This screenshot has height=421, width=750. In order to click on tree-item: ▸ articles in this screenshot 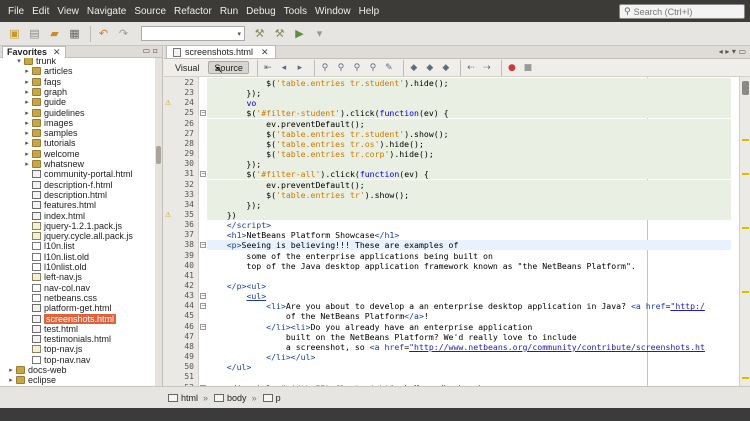, I will do `click(78, 71)`.